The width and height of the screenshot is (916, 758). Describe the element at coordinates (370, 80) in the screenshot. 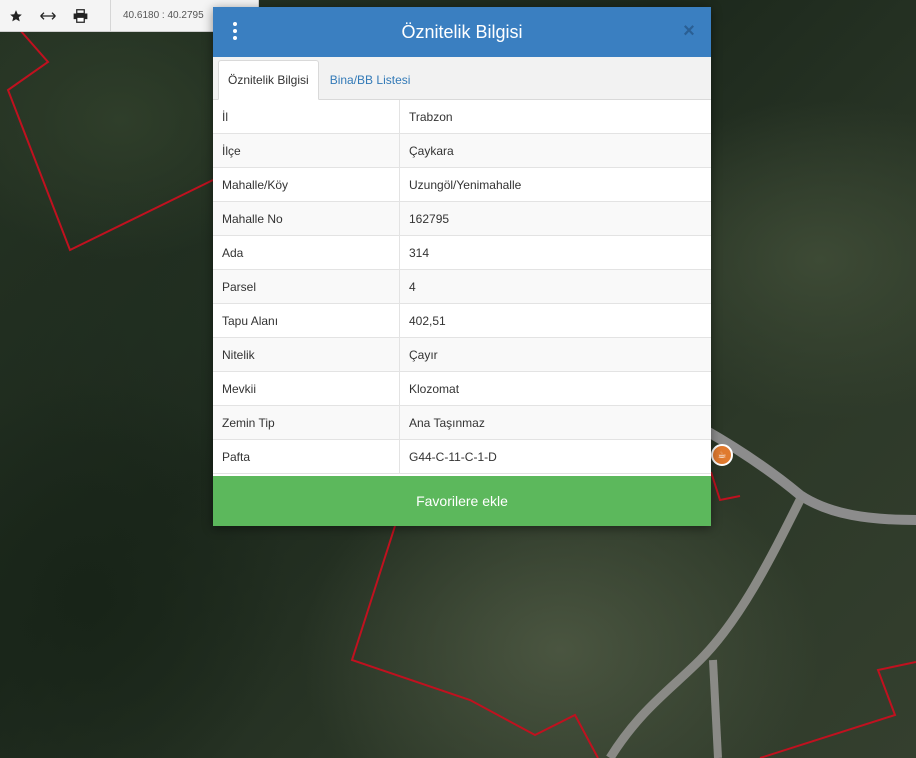

I see `tab-building-list: Bina/BB Listesi` at that location.